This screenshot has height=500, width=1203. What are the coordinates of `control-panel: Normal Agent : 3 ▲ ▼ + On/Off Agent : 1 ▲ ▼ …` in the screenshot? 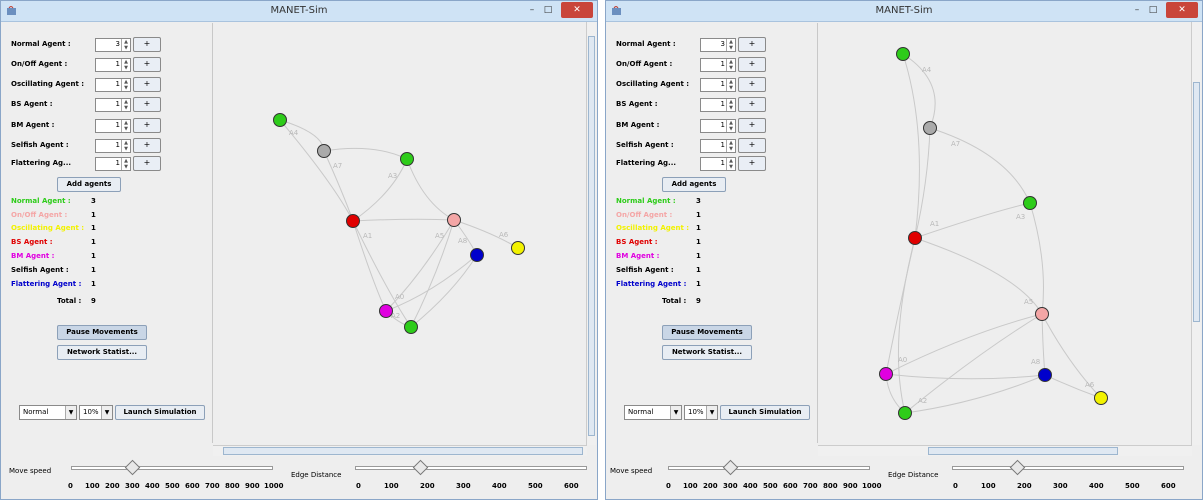 It's located at (715, 233).